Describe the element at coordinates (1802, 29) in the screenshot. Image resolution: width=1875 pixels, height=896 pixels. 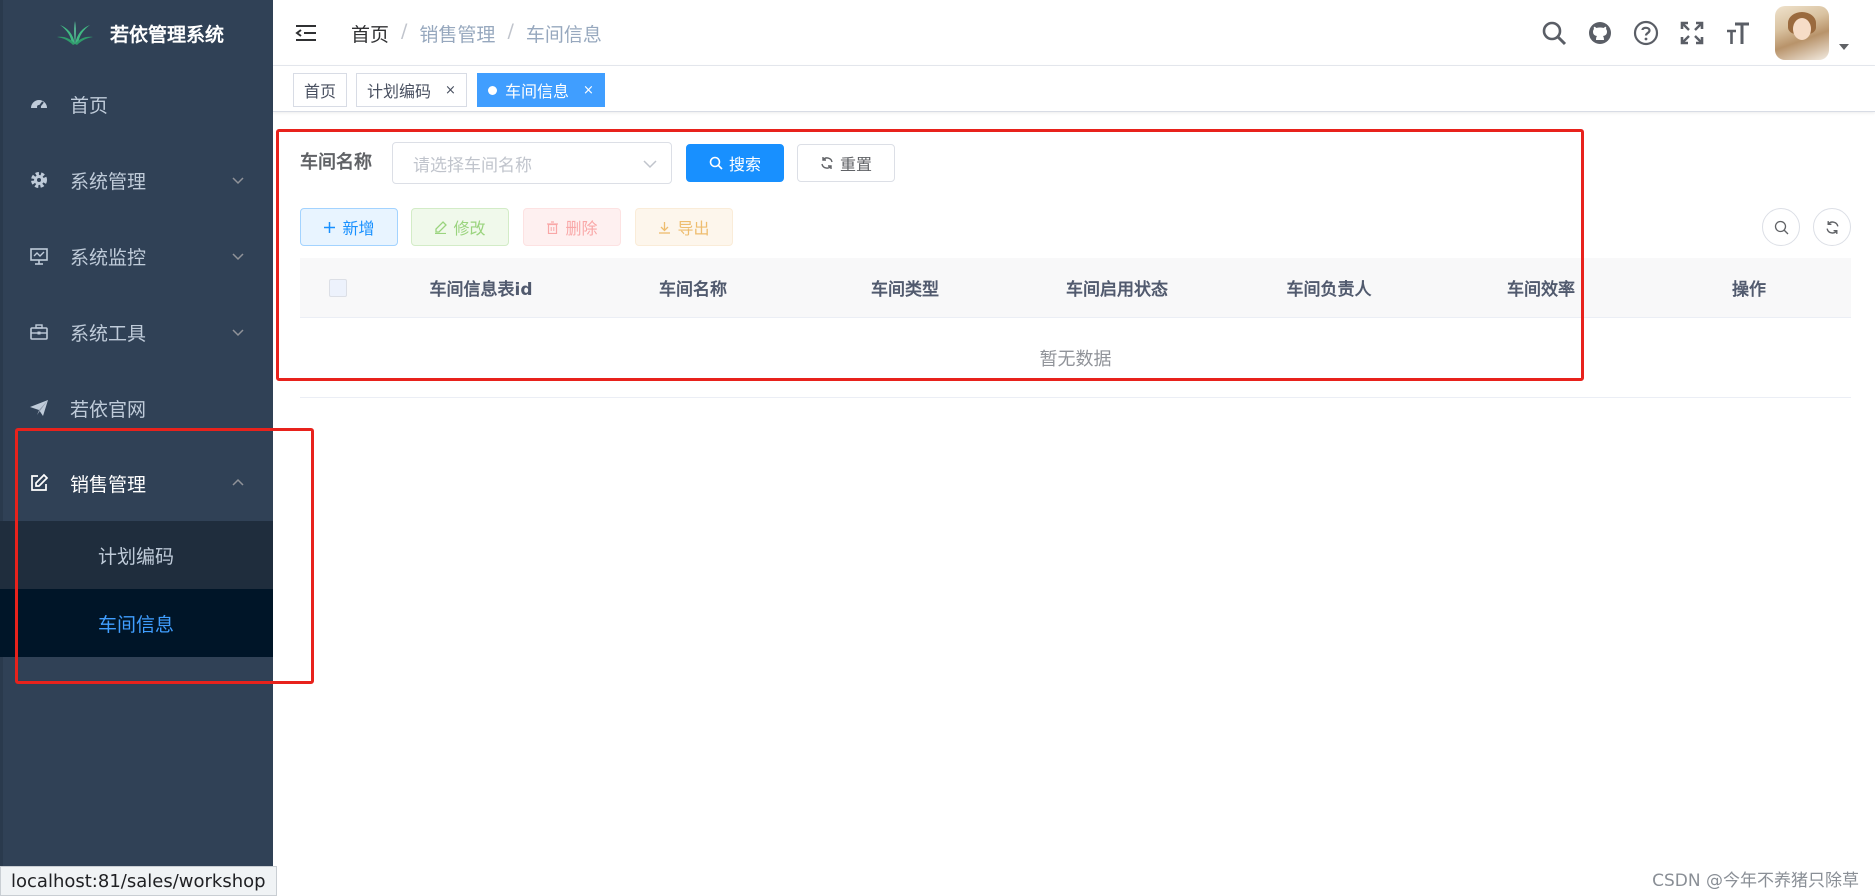
I see `avatar-face` at that location.